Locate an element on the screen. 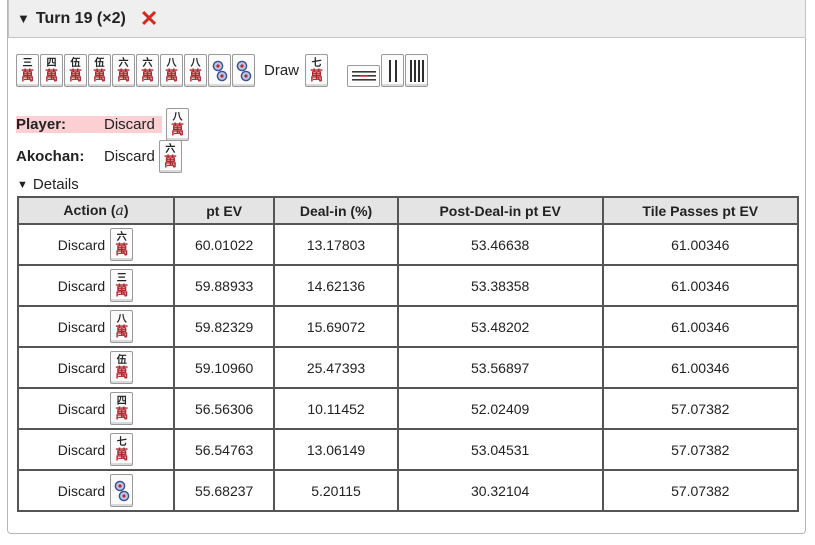 The width and height of the screenshot is (815, 545). man-tile: 三萬 is located at coordinates (27, 70).